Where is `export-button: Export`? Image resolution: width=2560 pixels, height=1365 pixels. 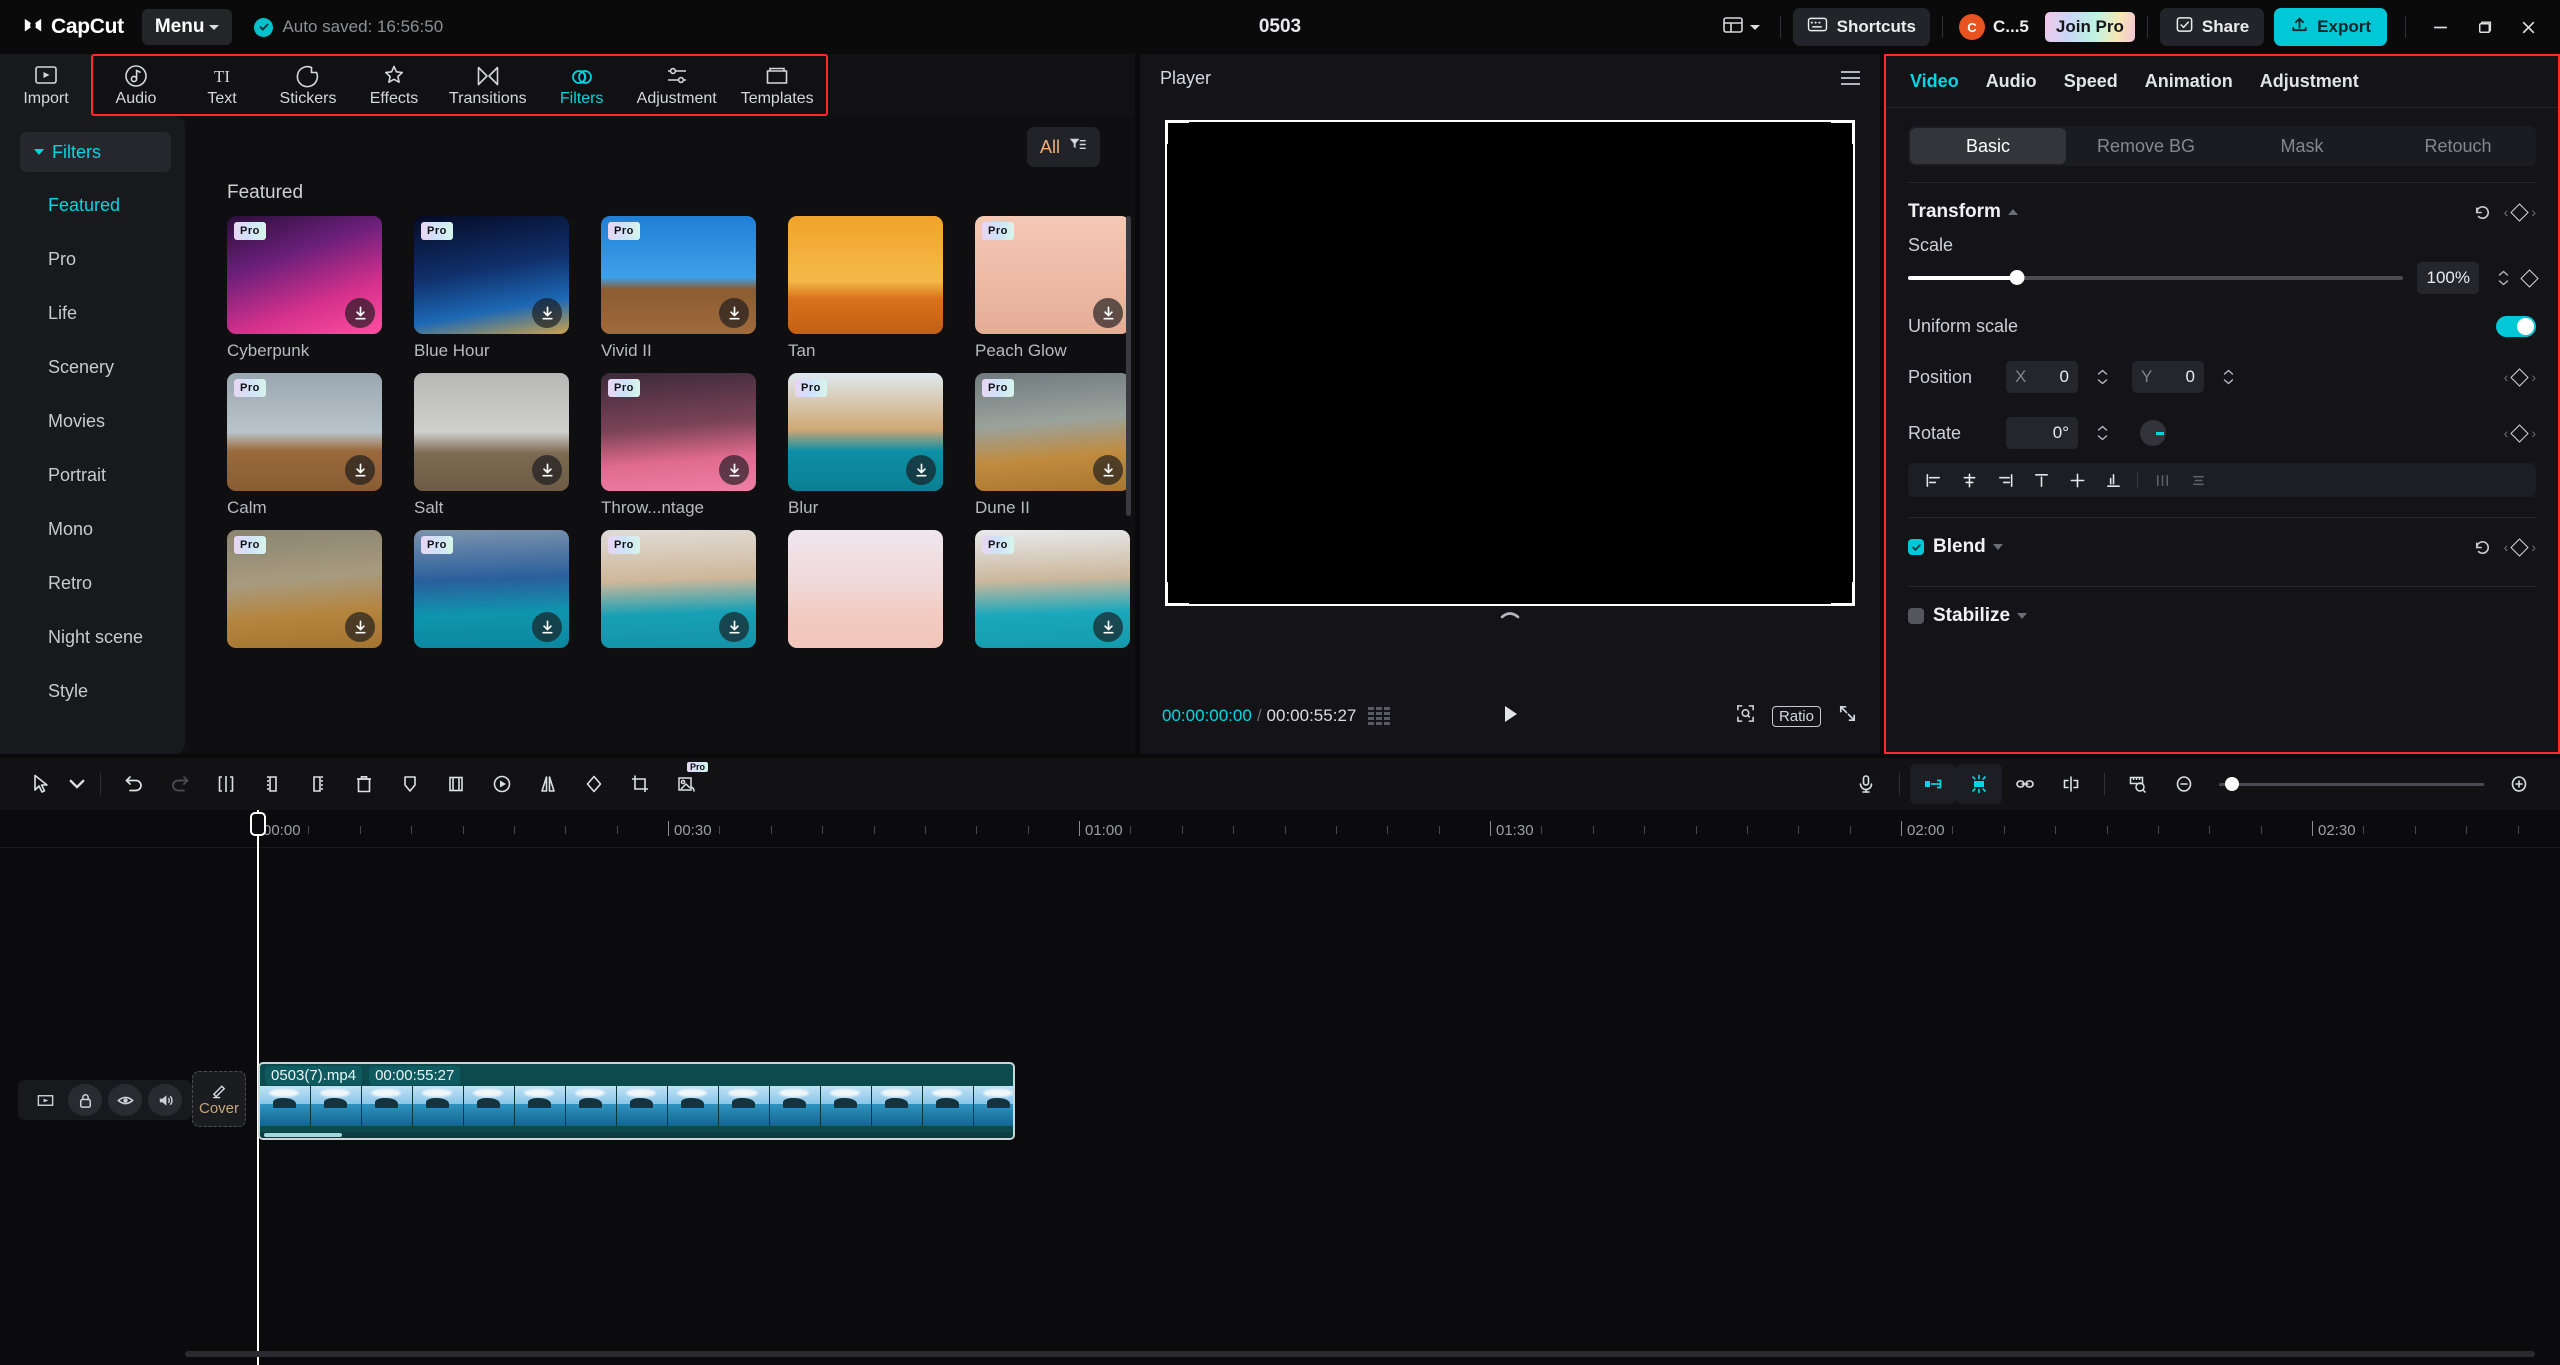
export-button: Export is located at coordinates (2330, 27).